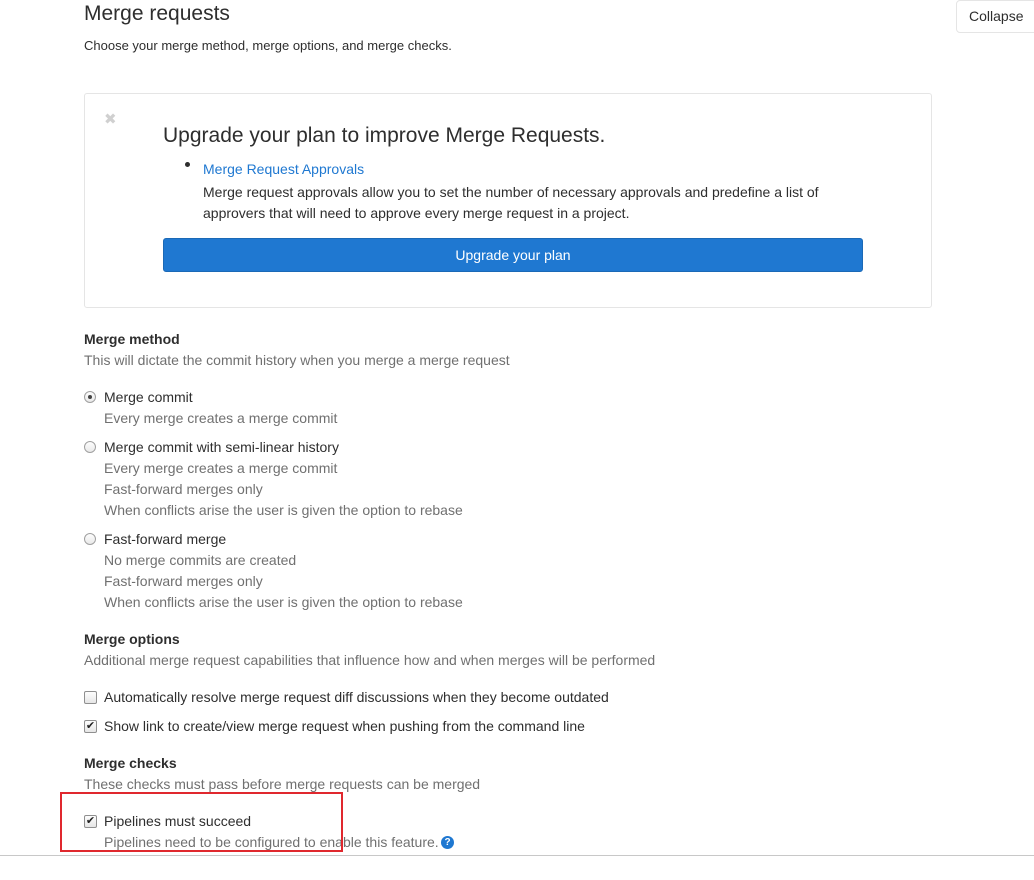 This screenshot has height=880, width=1034. I want to click on semi-linear-radio, so click(90, 447).